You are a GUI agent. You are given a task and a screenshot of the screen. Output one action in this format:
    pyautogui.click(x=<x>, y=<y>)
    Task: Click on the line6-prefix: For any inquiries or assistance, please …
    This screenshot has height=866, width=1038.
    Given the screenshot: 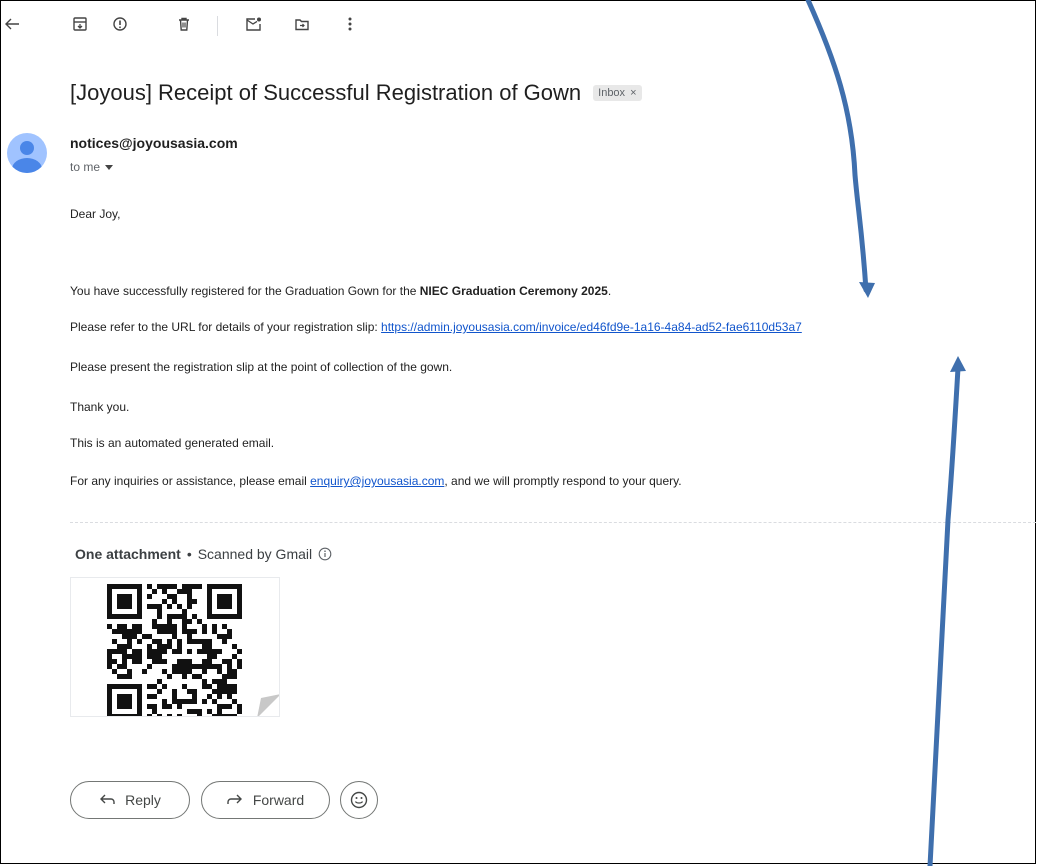 What is the action you would take?
    pyautogui.click(x=190, y=481)
    